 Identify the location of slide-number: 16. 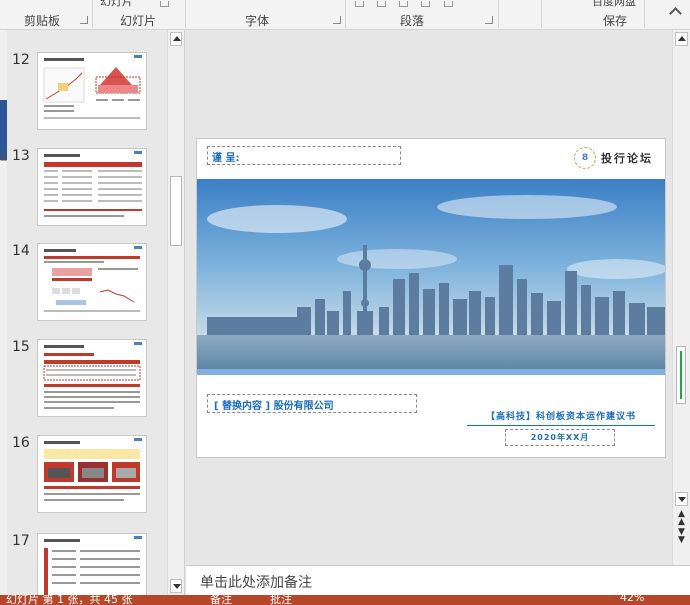
(21, 443).